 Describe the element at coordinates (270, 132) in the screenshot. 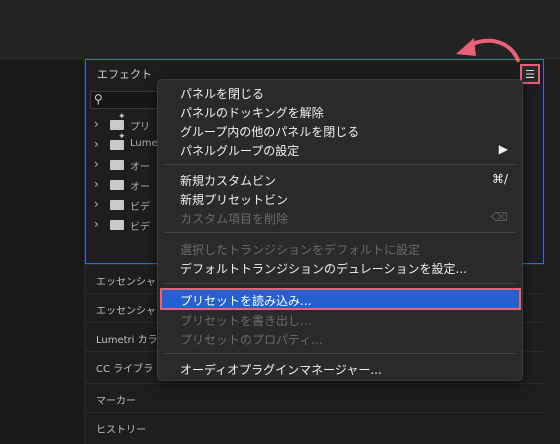

I see `menu-item-label: グループ内の他のパネルを閉じる` at that location.